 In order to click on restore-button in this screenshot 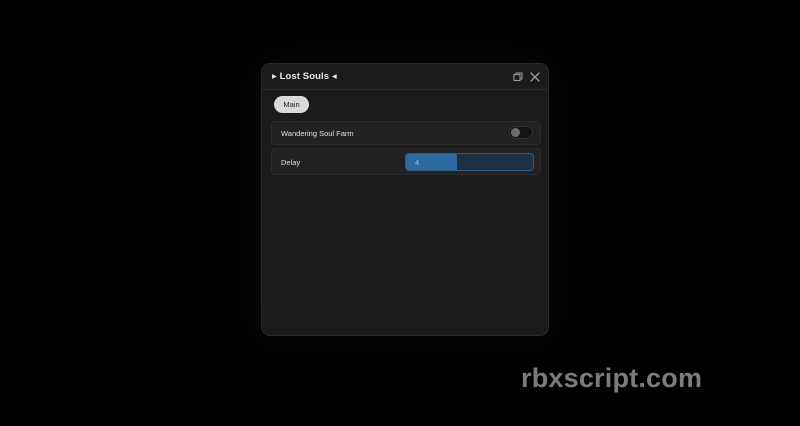, I will do `click(518, 77)`.